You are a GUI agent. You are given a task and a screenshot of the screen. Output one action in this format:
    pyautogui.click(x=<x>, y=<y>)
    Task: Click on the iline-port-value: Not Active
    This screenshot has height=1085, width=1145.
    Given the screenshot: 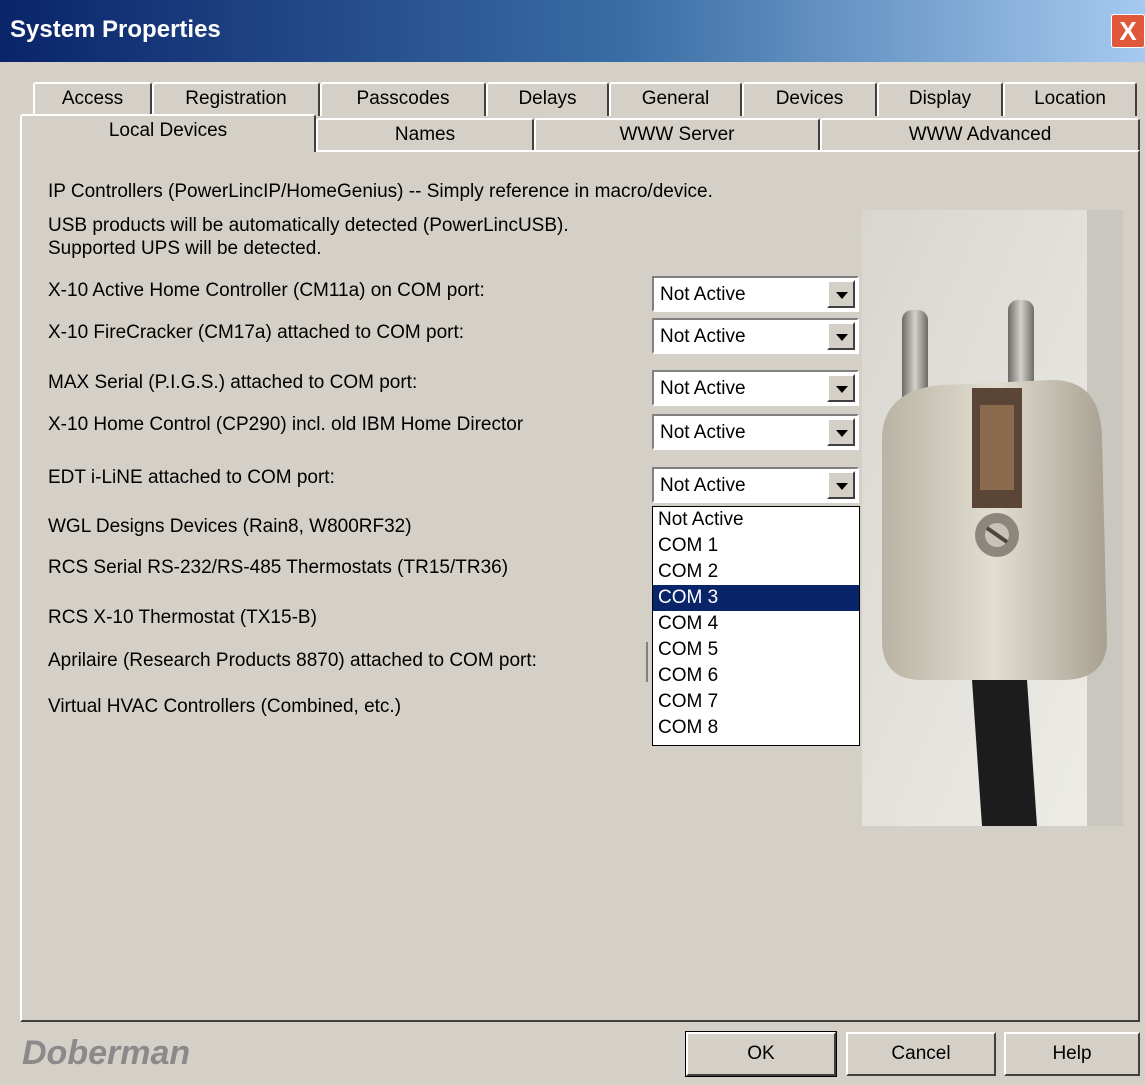 What is the action you would take?
    pyautogui.click(x=703, y=485)
    